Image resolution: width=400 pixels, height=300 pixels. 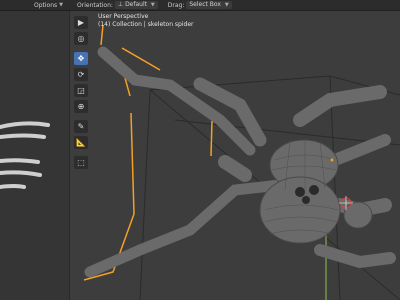 What do you see at coordinates (95, 5) in the screenshot?
I see `orientation-label: Orientation:` at bounding box center [95, 5].